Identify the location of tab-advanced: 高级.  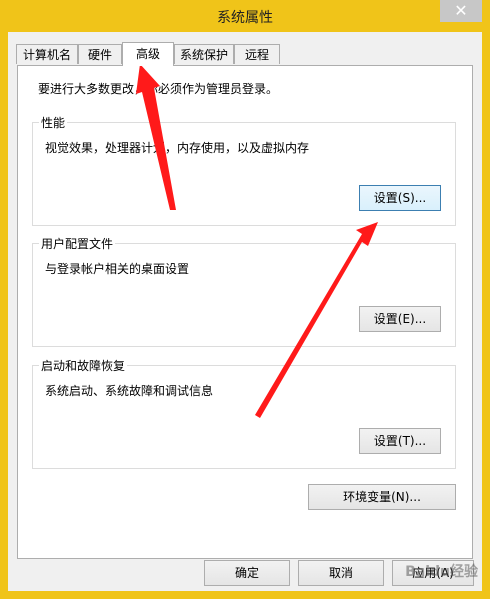
(148, 54).